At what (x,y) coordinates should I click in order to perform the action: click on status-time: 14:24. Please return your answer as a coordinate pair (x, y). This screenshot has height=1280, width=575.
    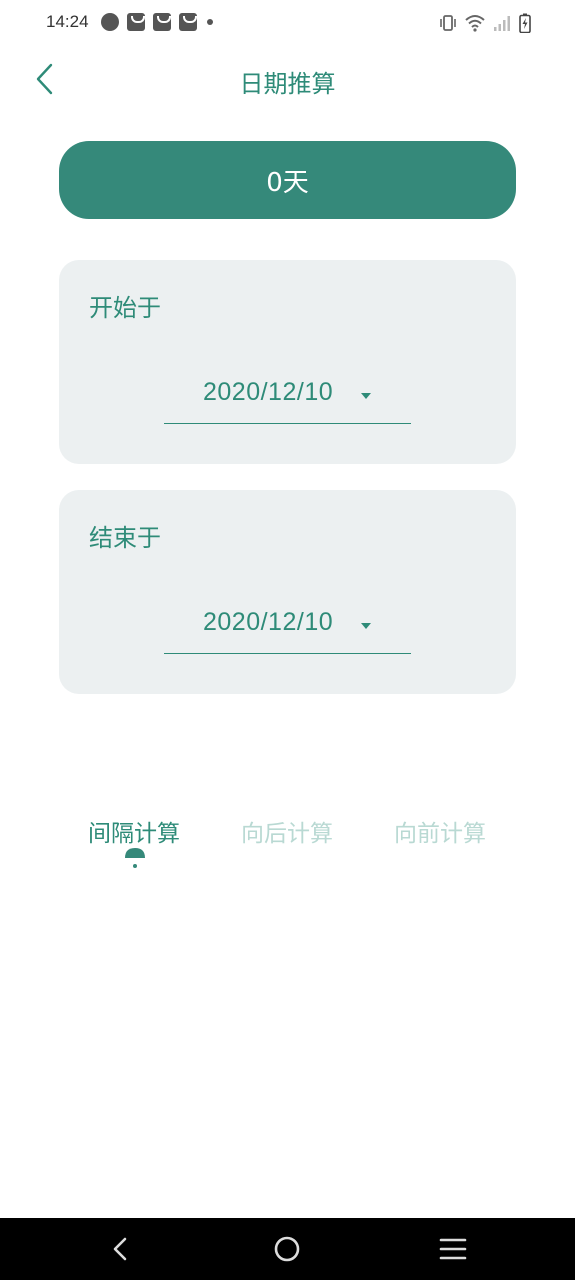
    Looking at the image, I should click on (67, 21).